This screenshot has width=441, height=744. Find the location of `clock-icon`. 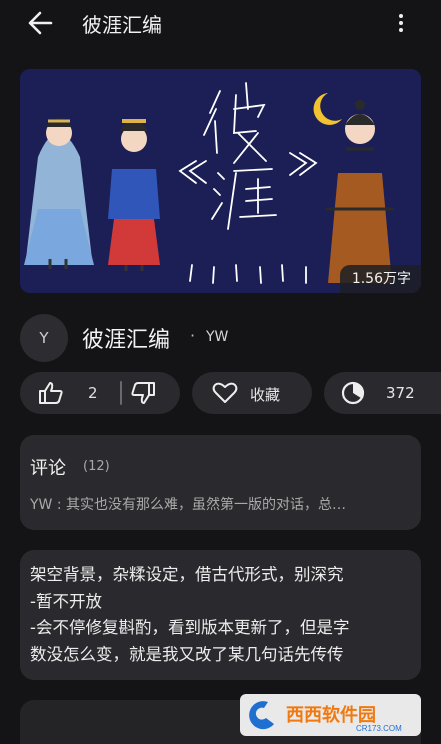

clock-icon is located at coordinates (353, 393).